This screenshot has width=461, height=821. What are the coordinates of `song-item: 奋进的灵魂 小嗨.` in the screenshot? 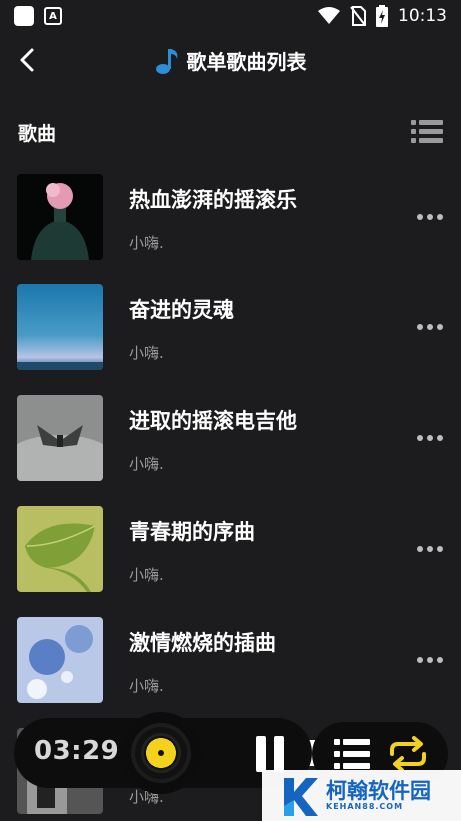 It's located at (232, 328).